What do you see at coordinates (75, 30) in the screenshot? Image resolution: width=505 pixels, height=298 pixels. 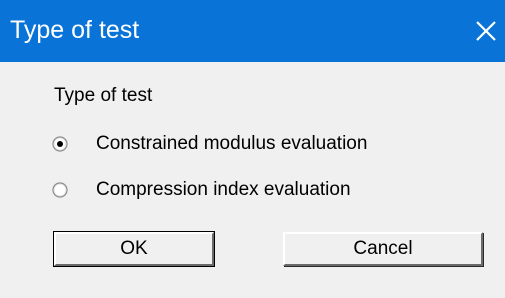 I see `window-title: Type of test` at bounding box center [75, 30].